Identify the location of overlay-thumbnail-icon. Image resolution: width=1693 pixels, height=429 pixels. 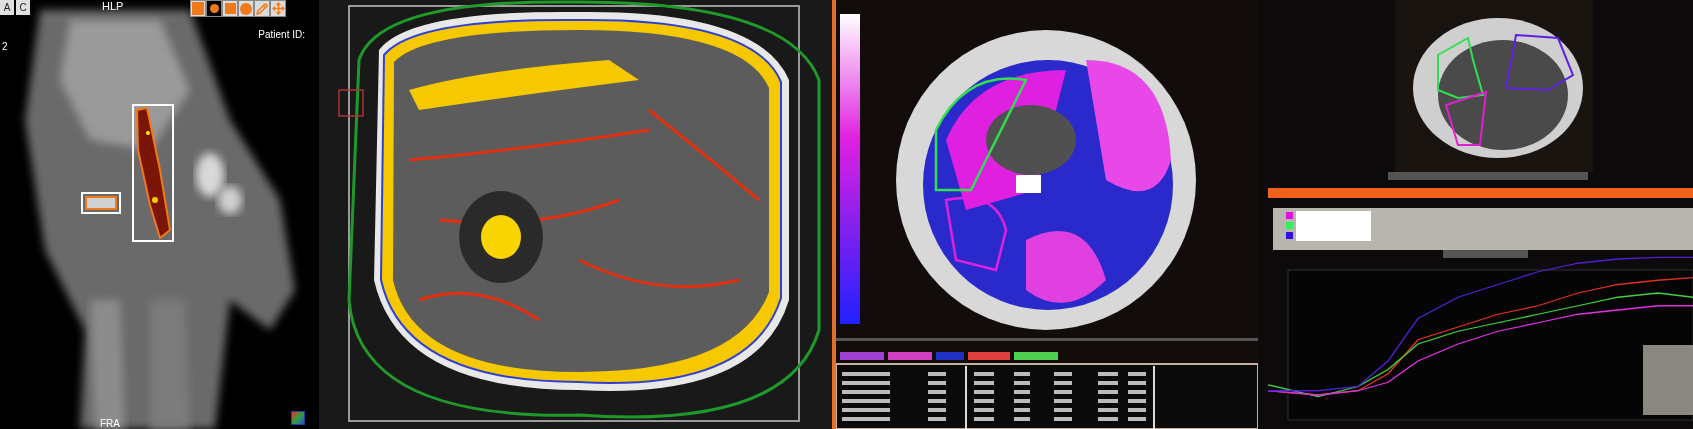
(298, 418).